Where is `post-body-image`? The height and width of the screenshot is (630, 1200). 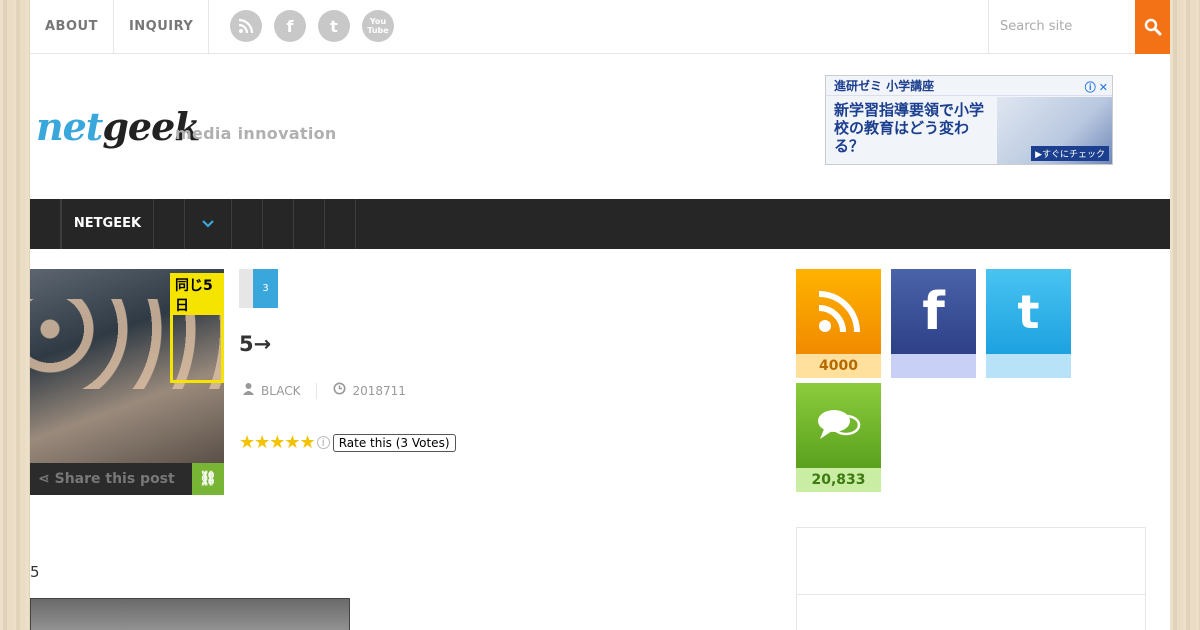 post-body-image is located at coordinates (190, 614).